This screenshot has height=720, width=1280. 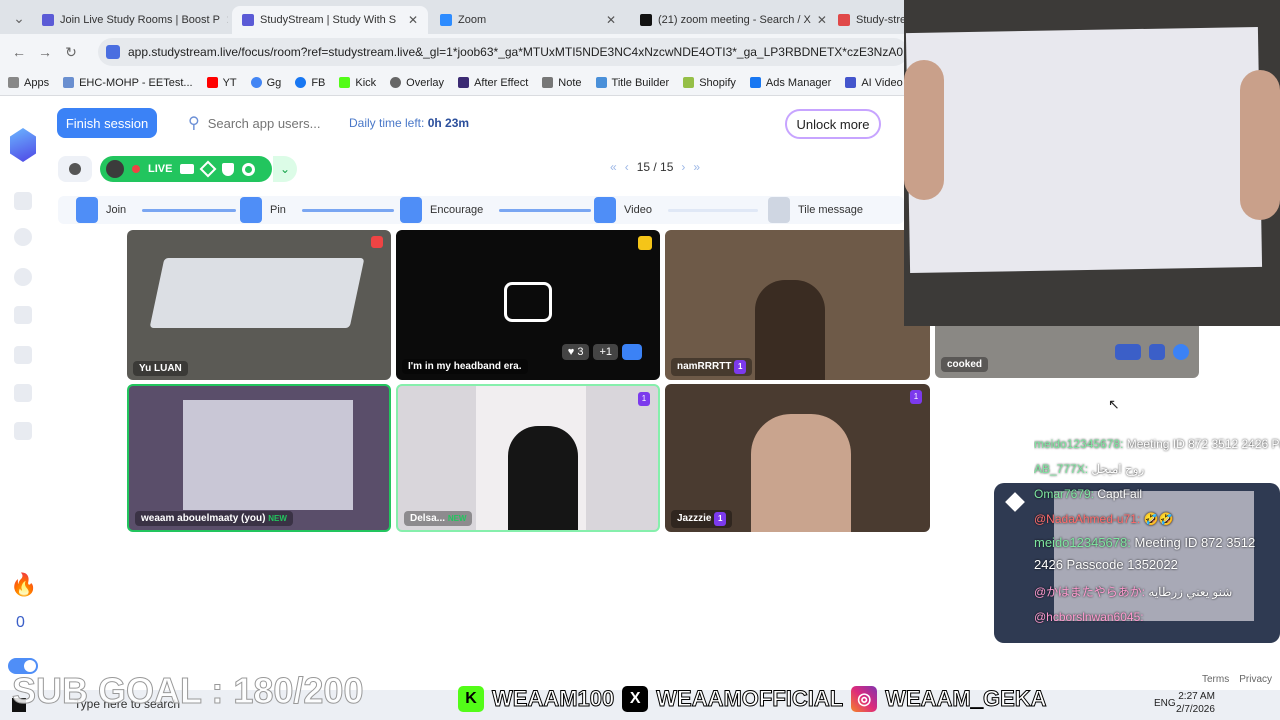 I want to click on streak-count: 0, so click(x=20, y=622).